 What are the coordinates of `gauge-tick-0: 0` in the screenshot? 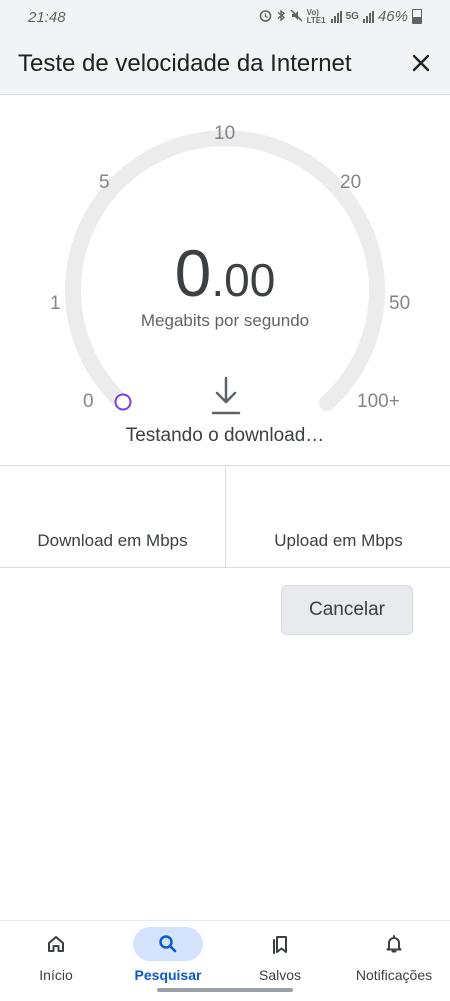 It's located at (88, 401).